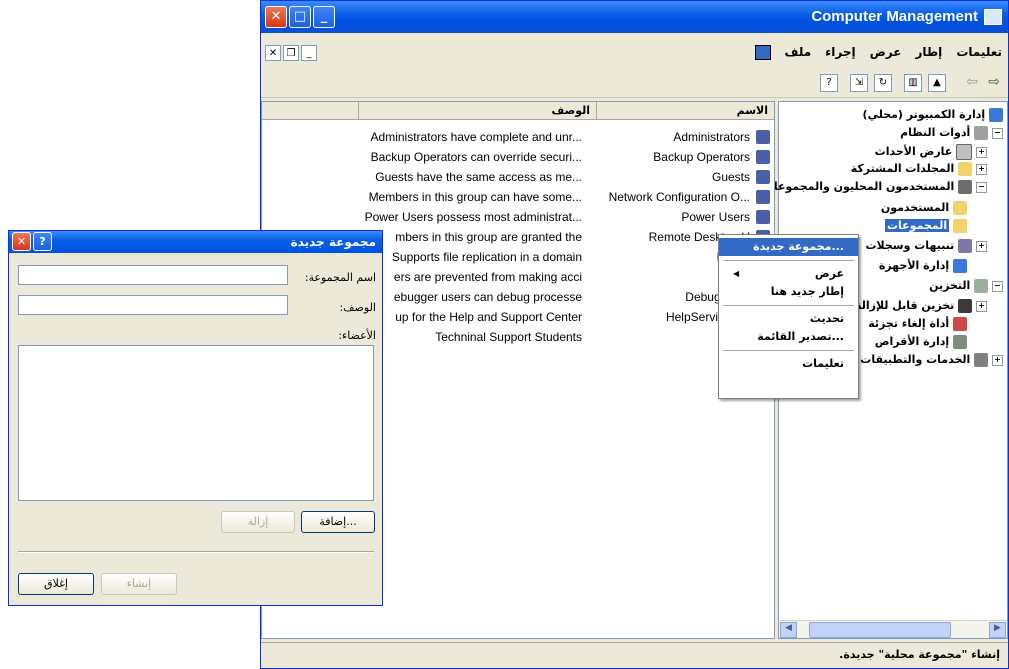 The width and height of the screenshot is (1009, 669). What do you see at coordinates (829, 273) in the screenshot?
I see `context-item-view-label: عرض` at bounding box center [829, 273].